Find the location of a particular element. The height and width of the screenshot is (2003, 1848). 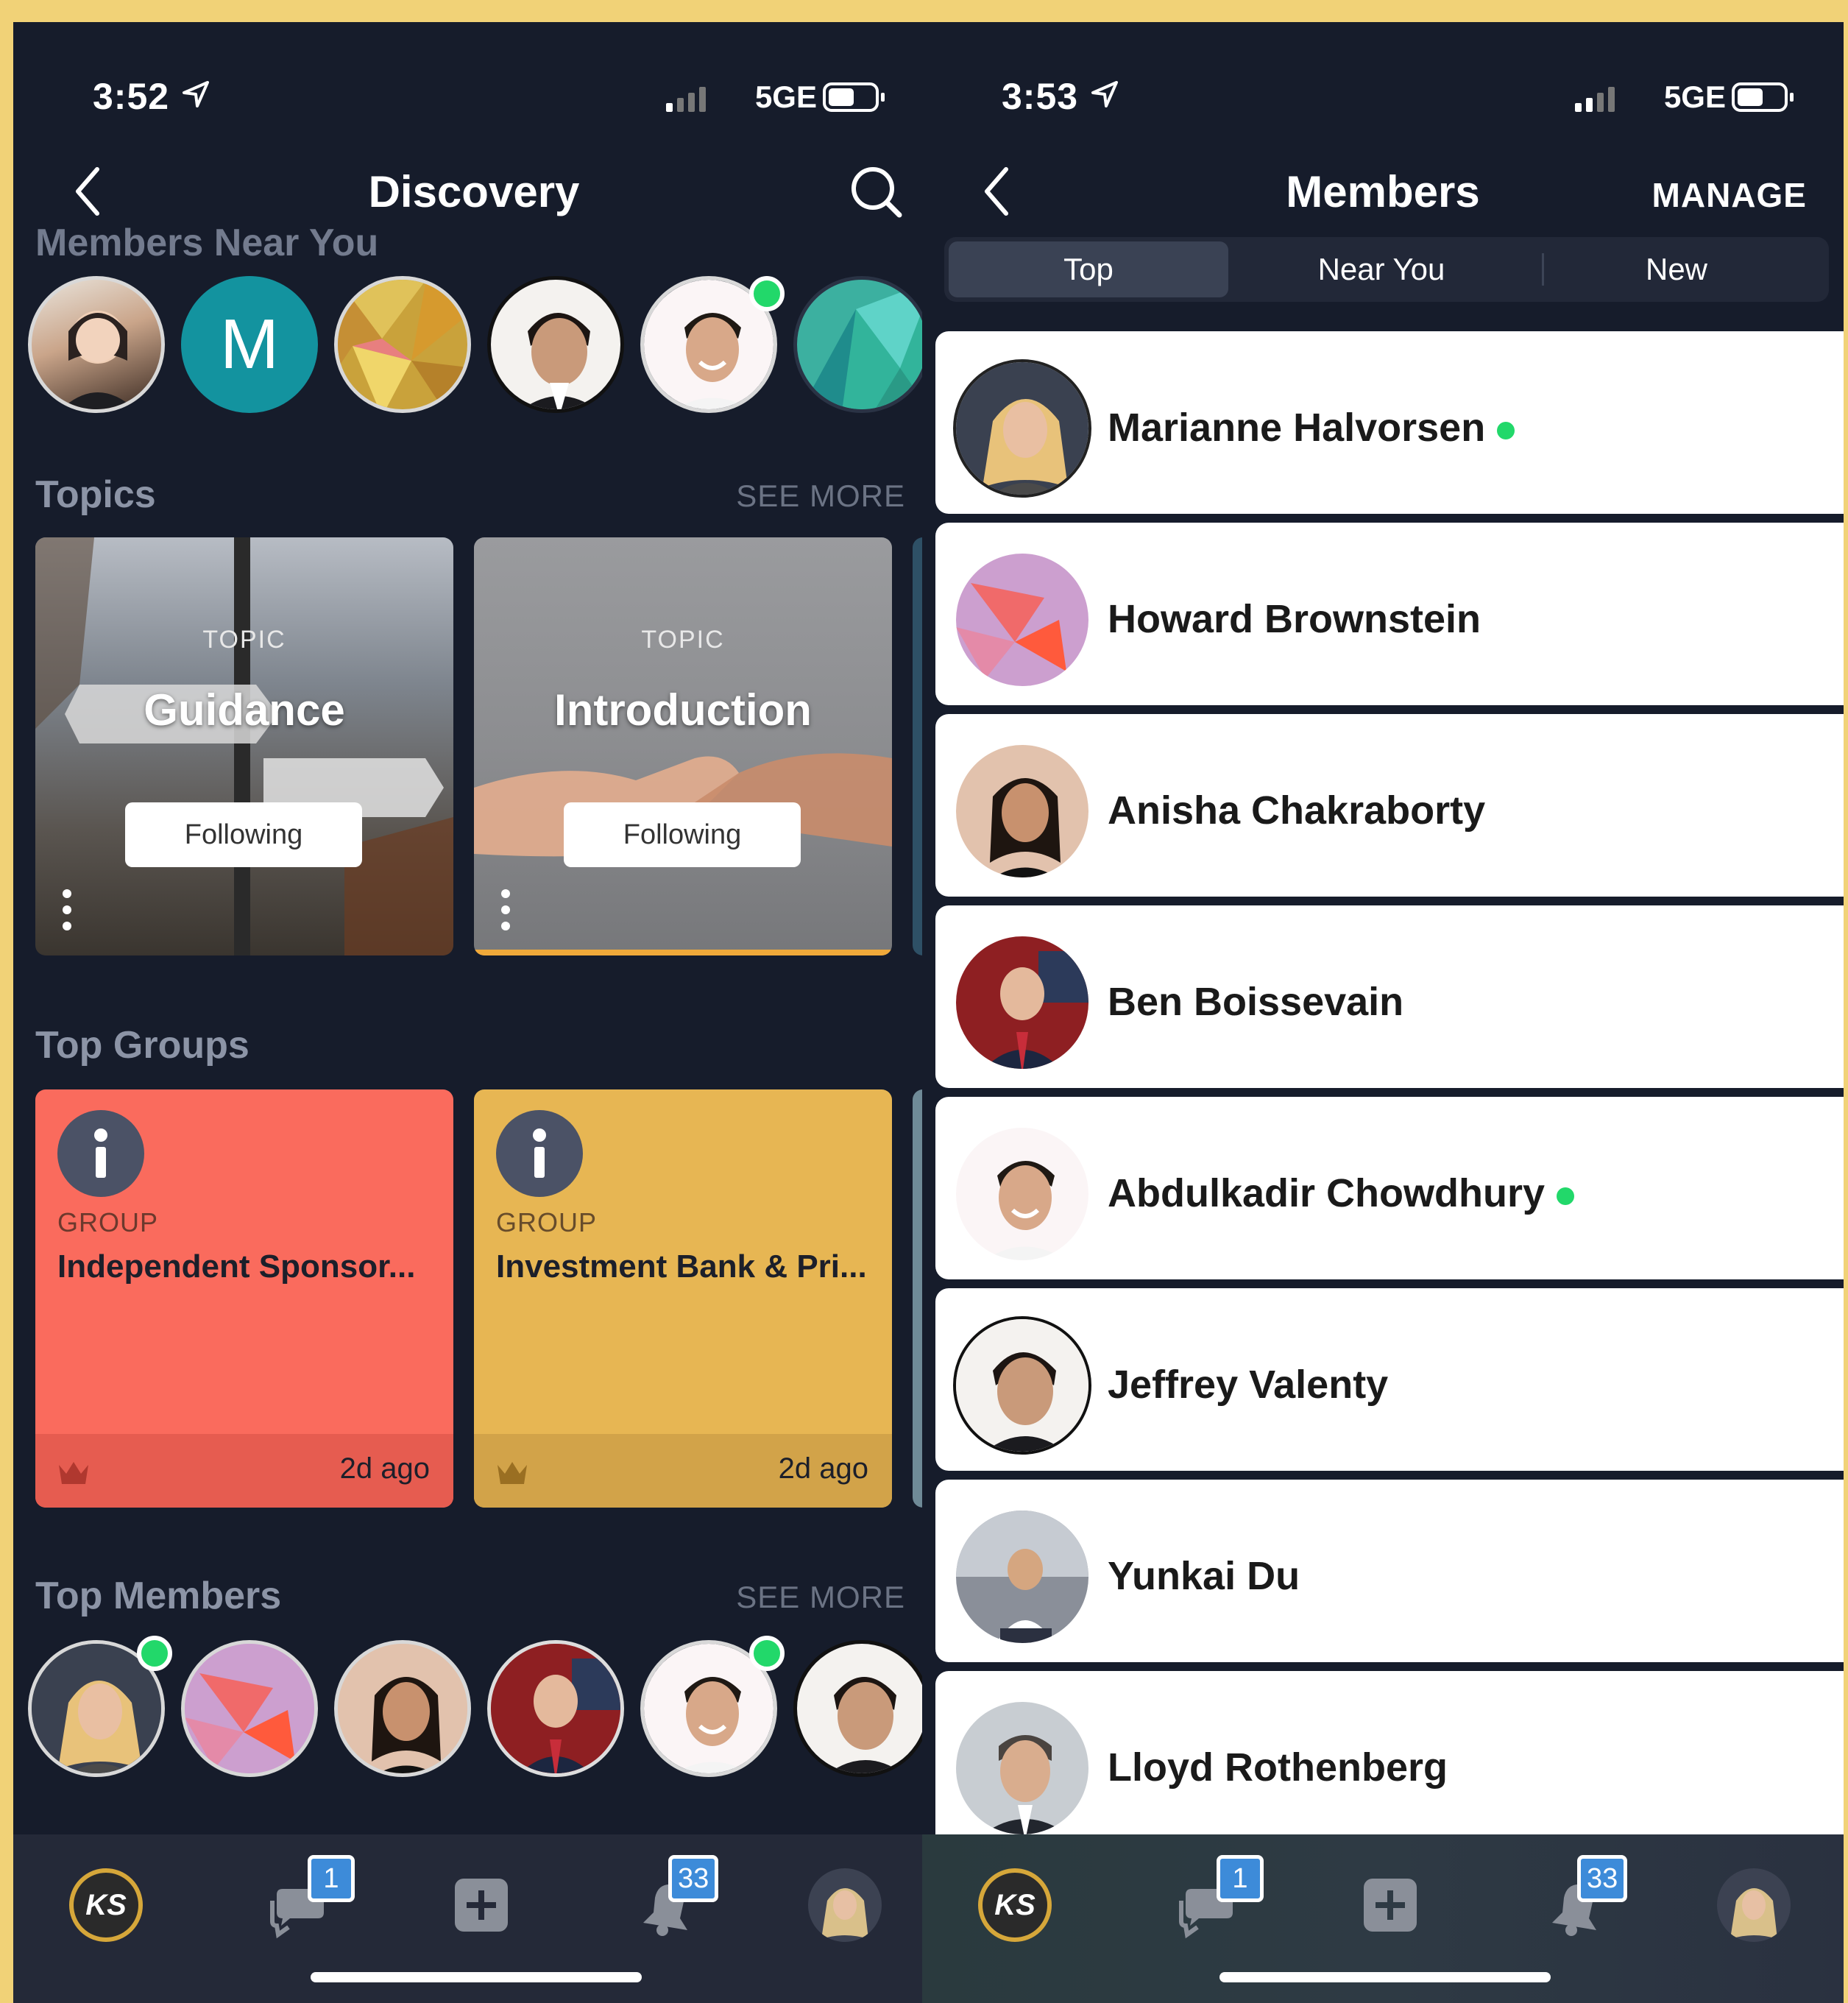

topic-name: Introduction is located at coordinates (683, 710).